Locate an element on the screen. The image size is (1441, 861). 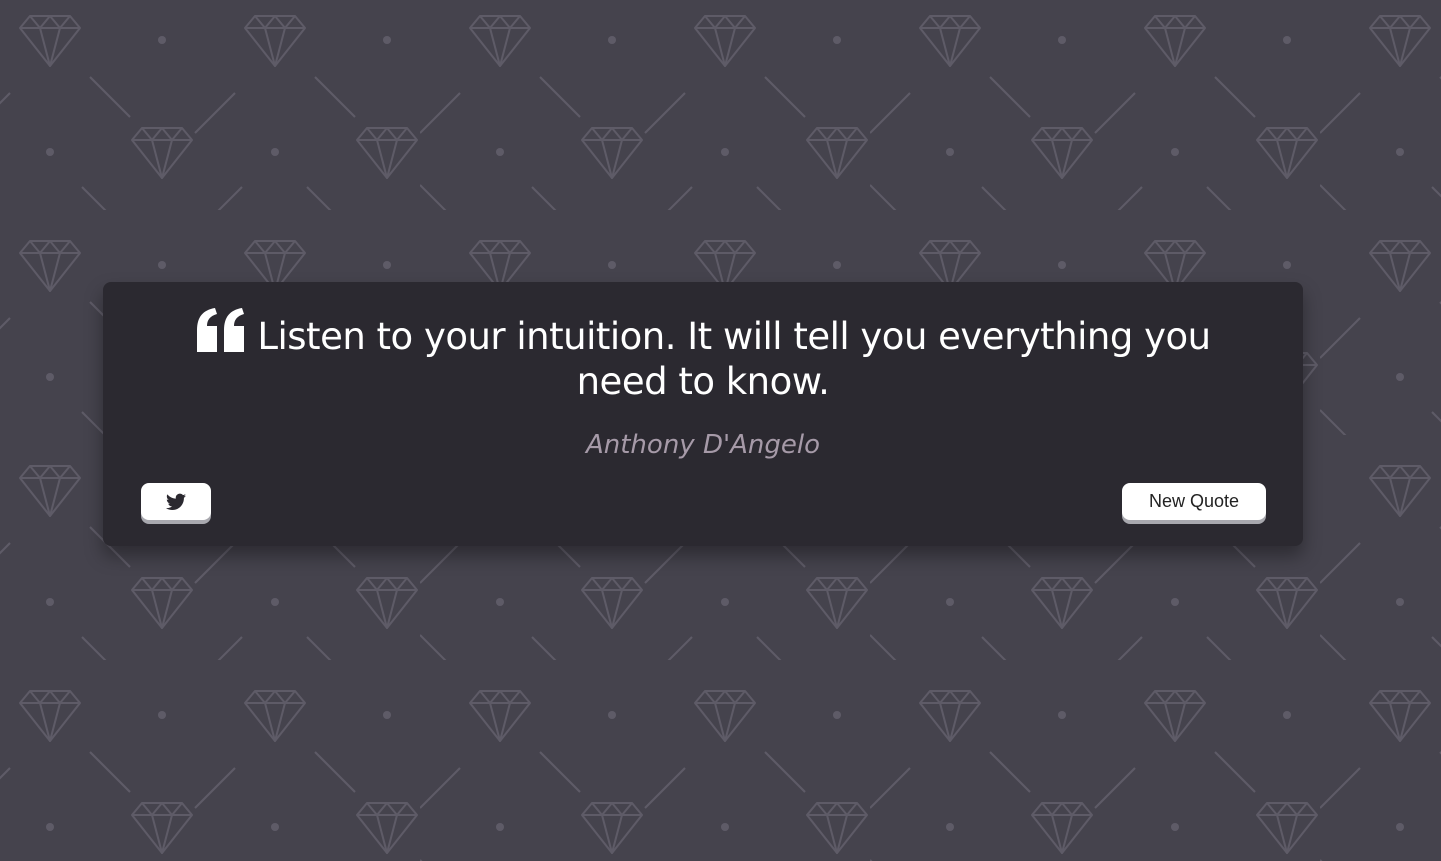
tweet-quote-button is located at coordinates (176, 501).